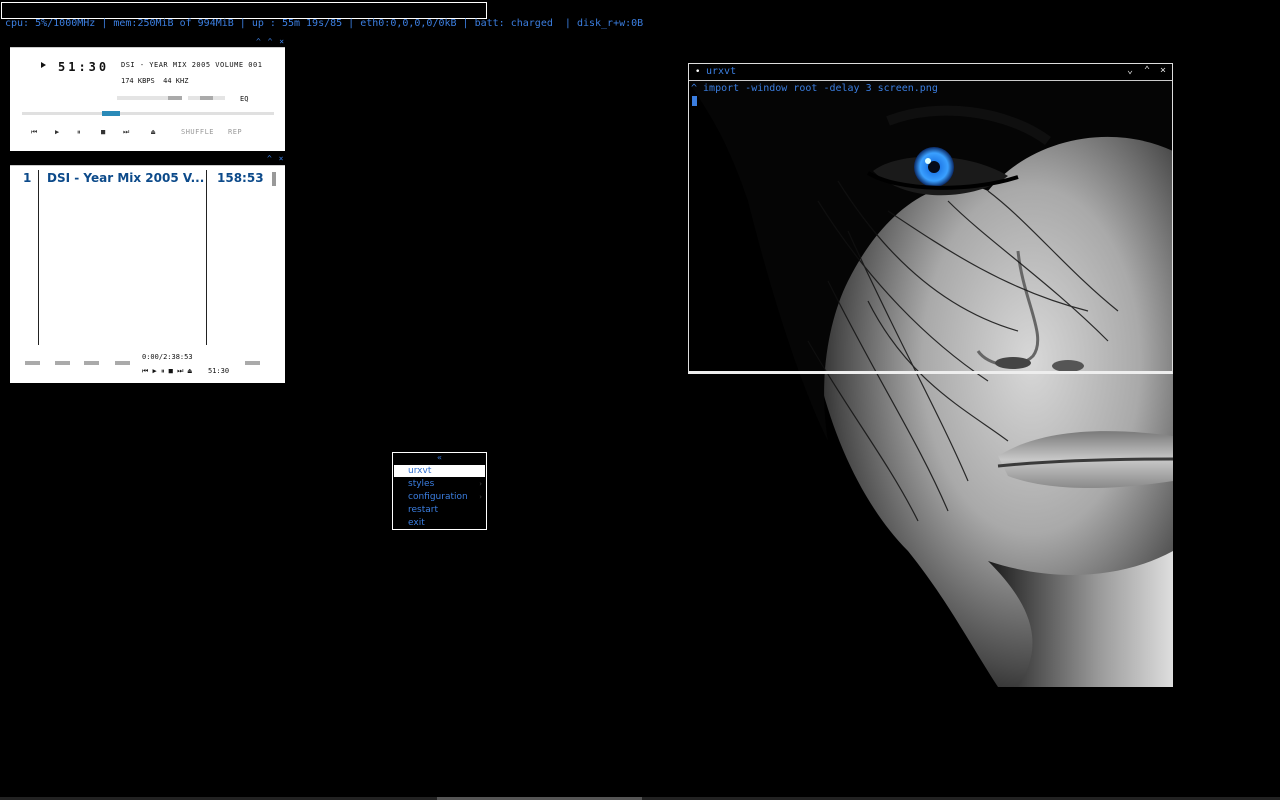 The width and height of the screenshot is (1280, 800). I want to click on playlist-entry-length: 158:53, so click(240, 178).